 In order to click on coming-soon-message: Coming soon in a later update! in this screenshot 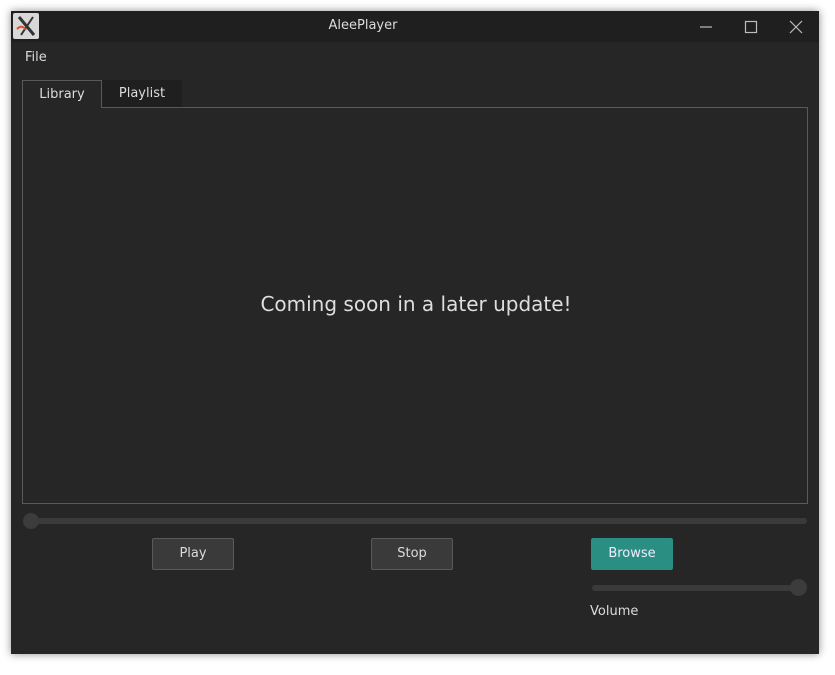, I will do `click(416, 304)`.